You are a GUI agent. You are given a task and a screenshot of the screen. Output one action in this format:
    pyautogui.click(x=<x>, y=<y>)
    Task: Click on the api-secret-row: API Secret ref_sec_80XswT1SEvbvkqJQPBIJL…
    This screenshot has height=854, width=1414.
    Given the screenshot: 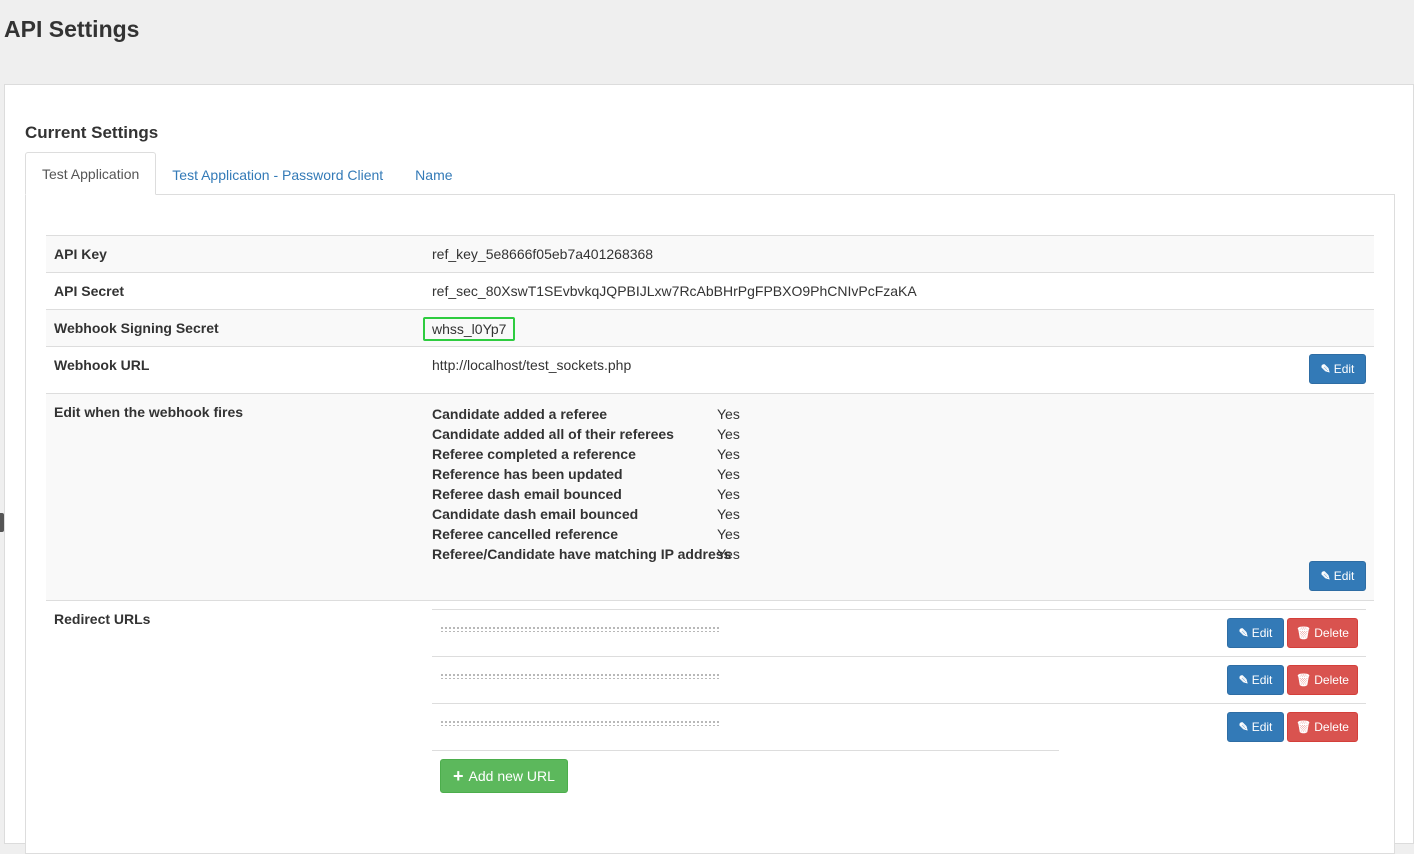 What is the action you would take?
    pyautogui.click(x=710, y=291)
    